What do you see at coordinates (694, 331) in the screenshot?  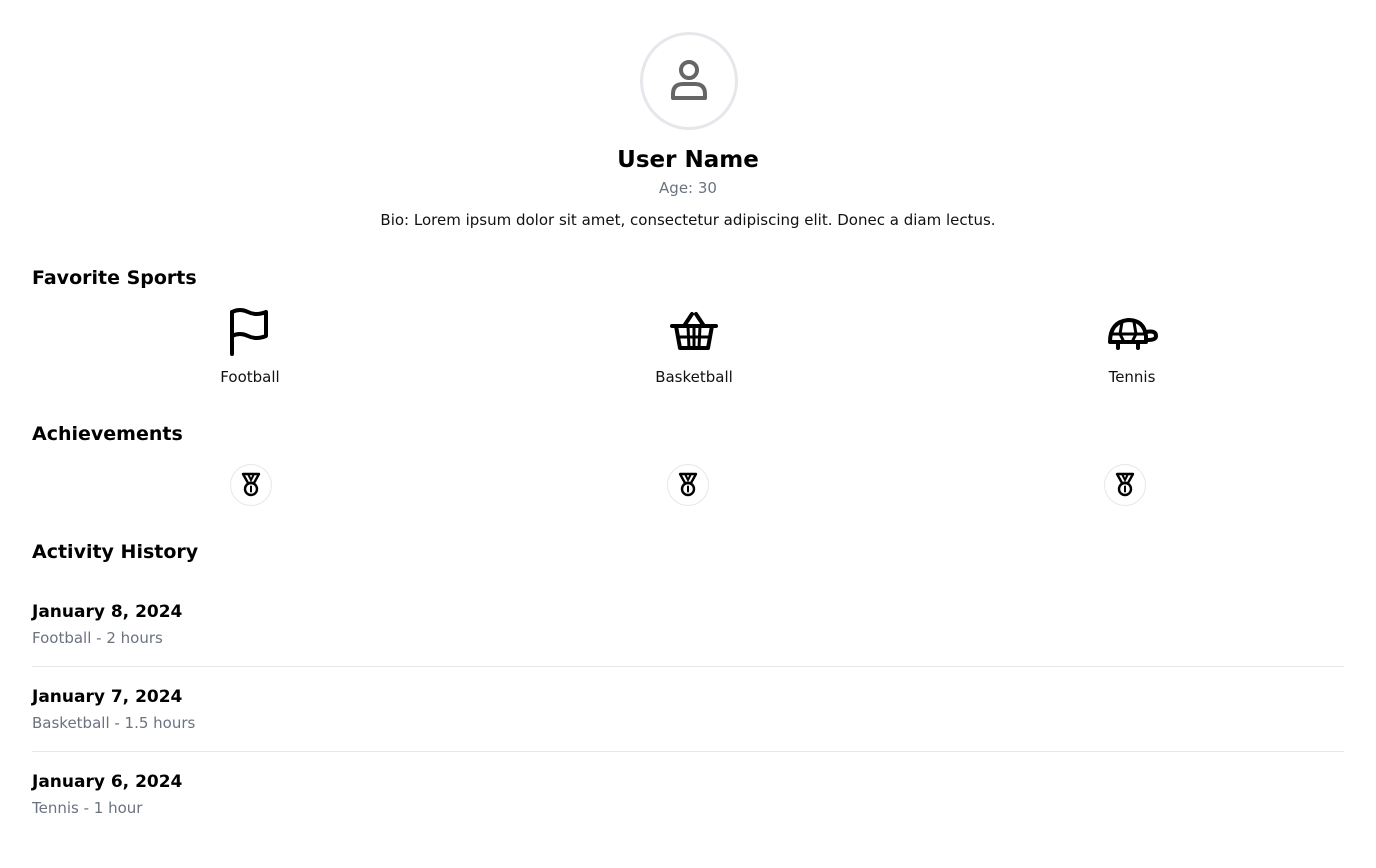 I see `basket-icon` at bounding box center [694, 331].